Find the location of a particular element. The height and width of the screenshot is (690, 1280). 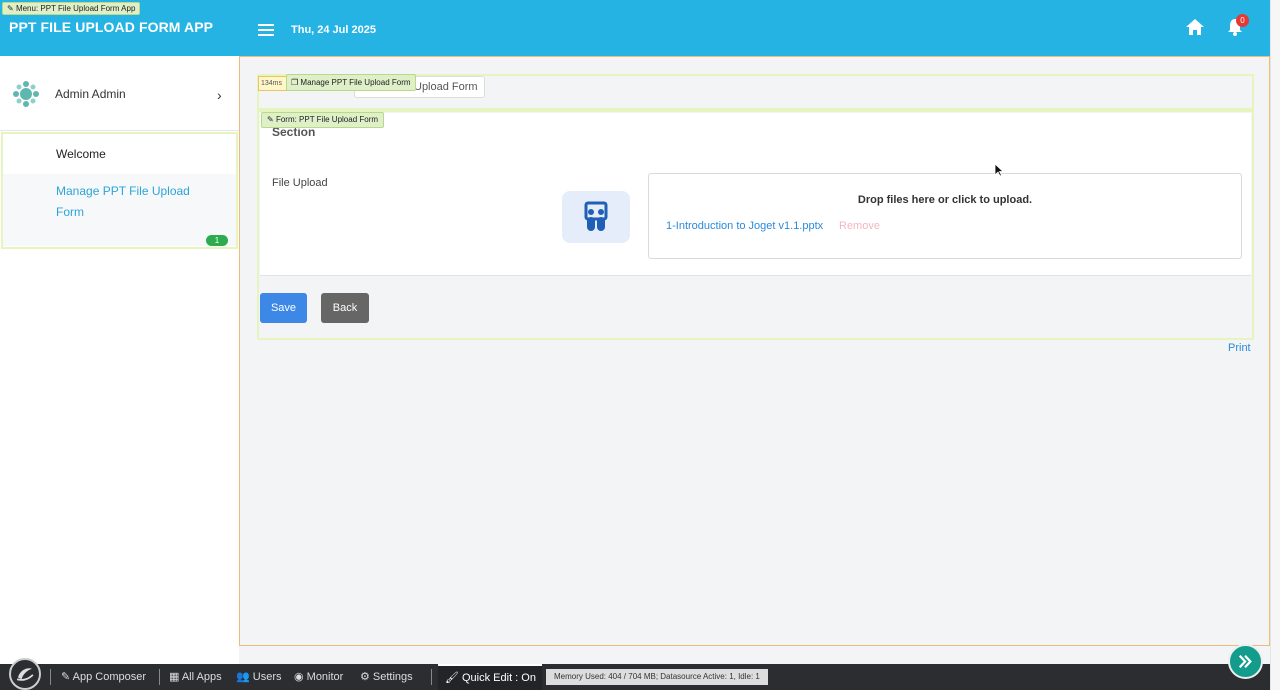

quick-edit-toggle: 🖌 Quick Edit : On is located at coordinates (490, 677).